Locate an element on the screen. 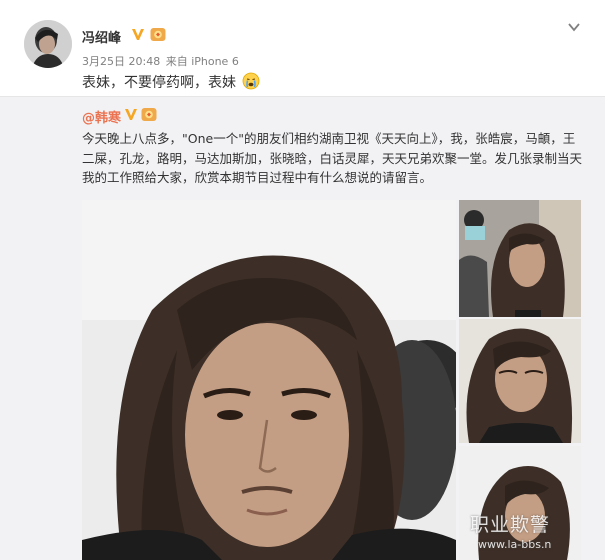 This screenshot has width=605, height=560. crying-emoji-icon is located at coordinates (251, 81).